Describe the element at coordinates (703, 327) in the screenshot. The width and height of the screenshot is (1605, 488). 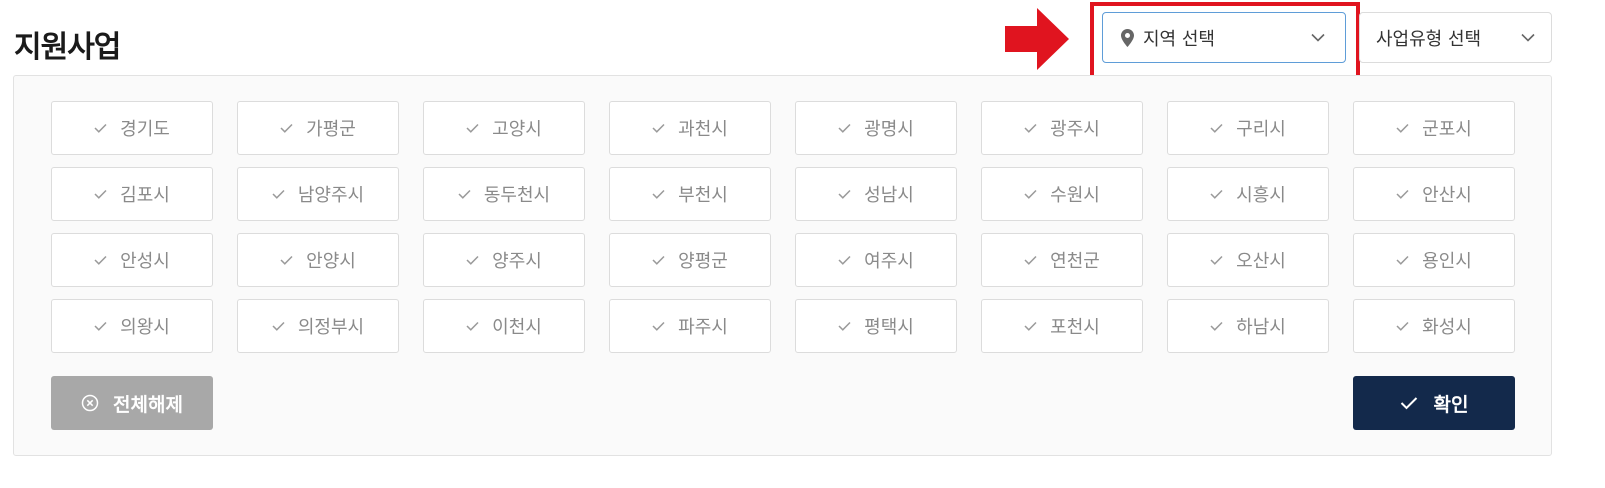
I see `region-option-label: 파주시` at that location.